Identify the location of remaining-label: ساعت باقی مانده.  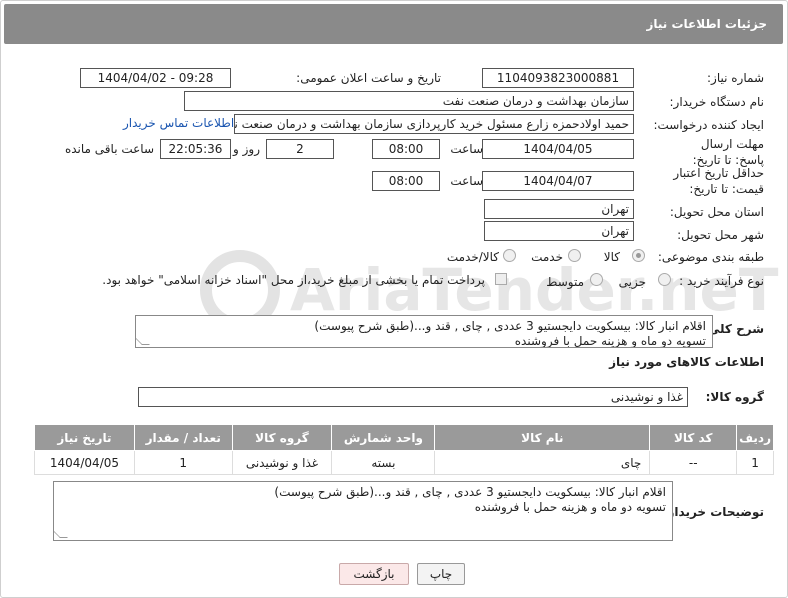
(109, 149).